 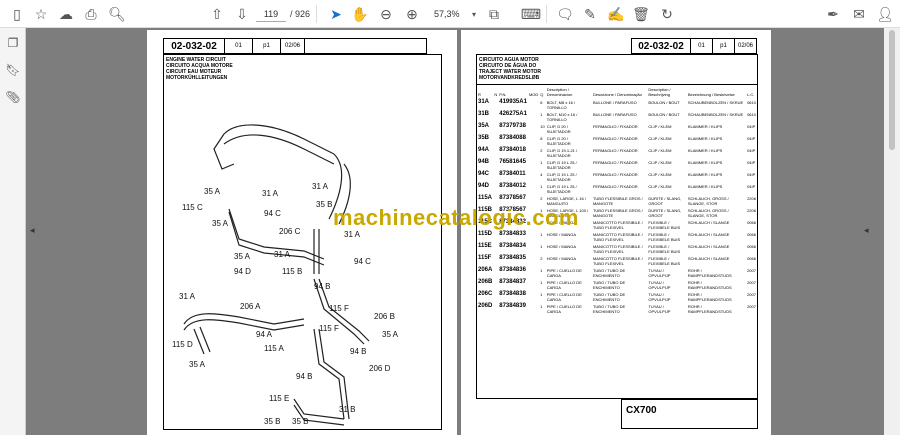 What do you see at coordinates (279, 149) in the screenshot?
I see `pipe` at bounding box center [279, 149].